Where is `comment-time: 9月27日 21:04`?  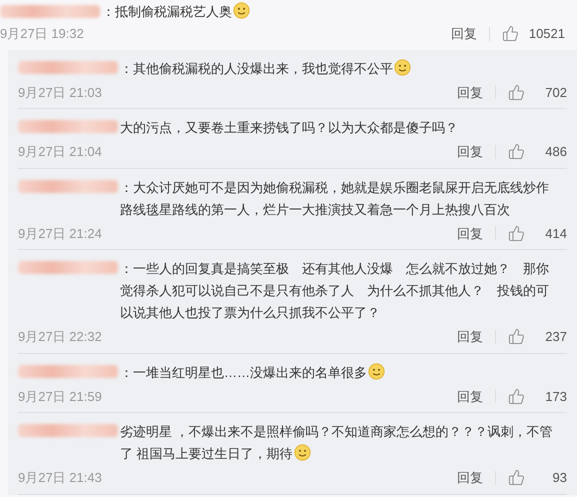 comment-time: 9月27日 21:04 is located at coordinates (60, 152).